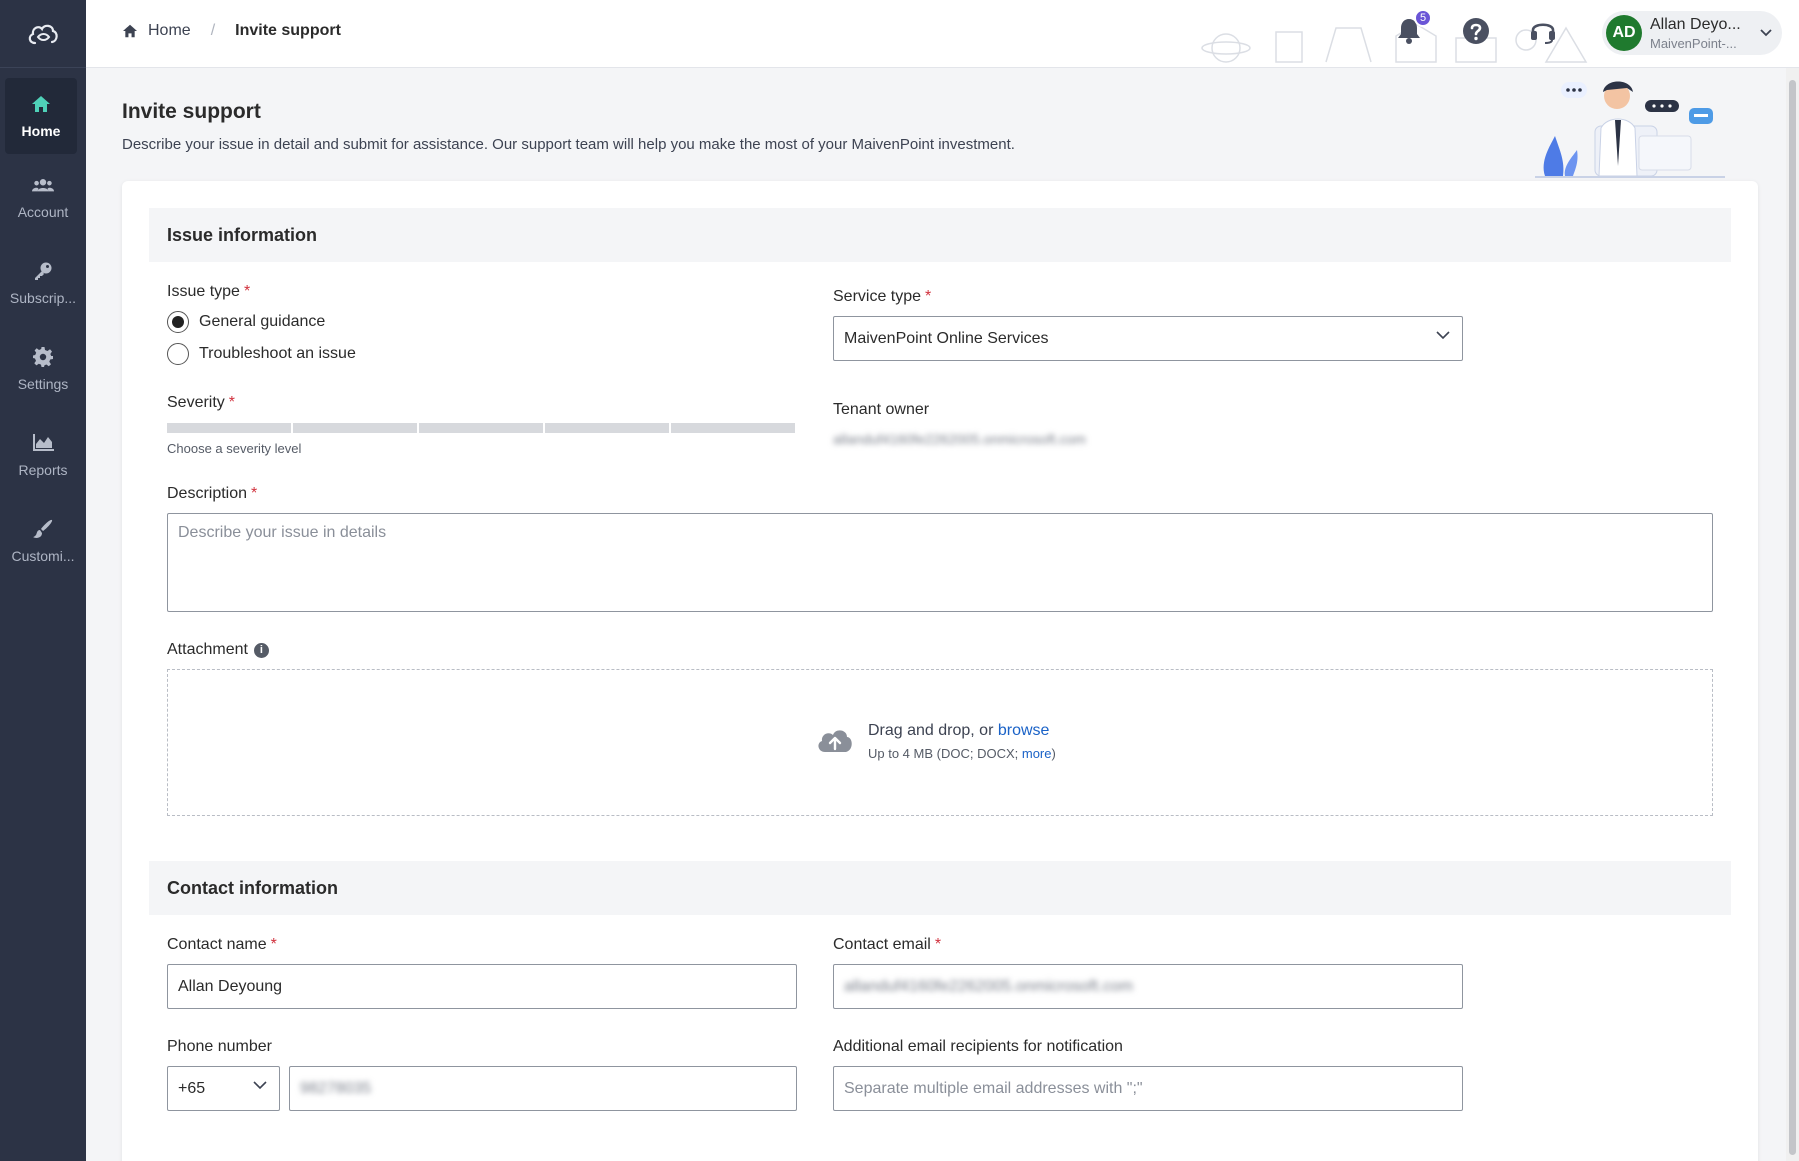  I want to click on description-label: Description *, so click(212, 493).